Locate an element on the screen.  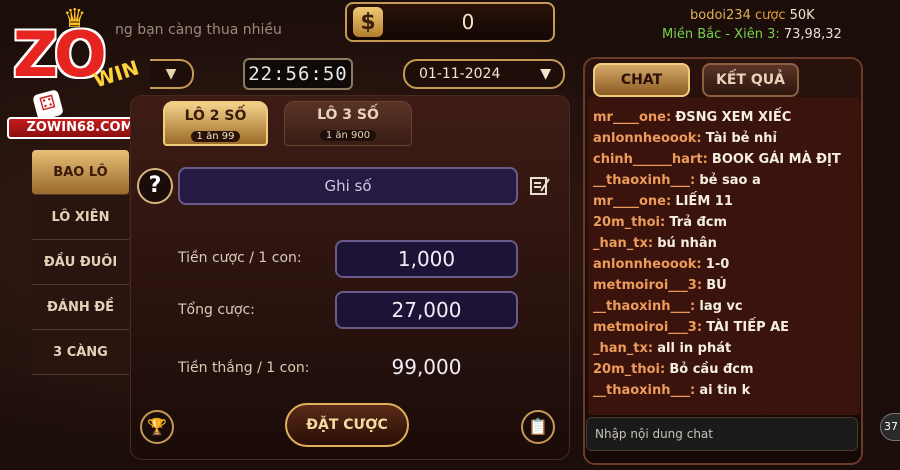
countdown-clock: 22:56:50 is located at coordinates (298, 74).